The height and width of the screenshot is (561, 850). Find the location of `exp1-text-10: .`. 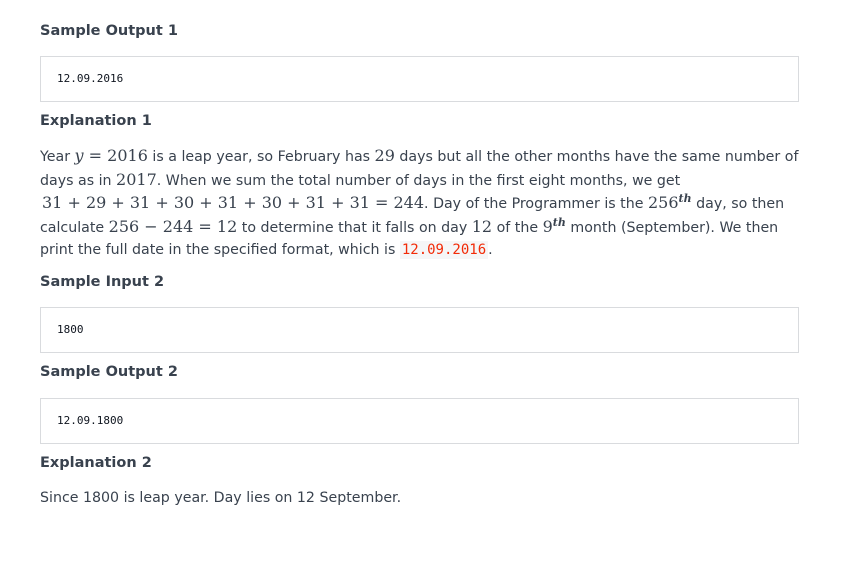

exp1-text-10: . is located at coordinates (490, 250).